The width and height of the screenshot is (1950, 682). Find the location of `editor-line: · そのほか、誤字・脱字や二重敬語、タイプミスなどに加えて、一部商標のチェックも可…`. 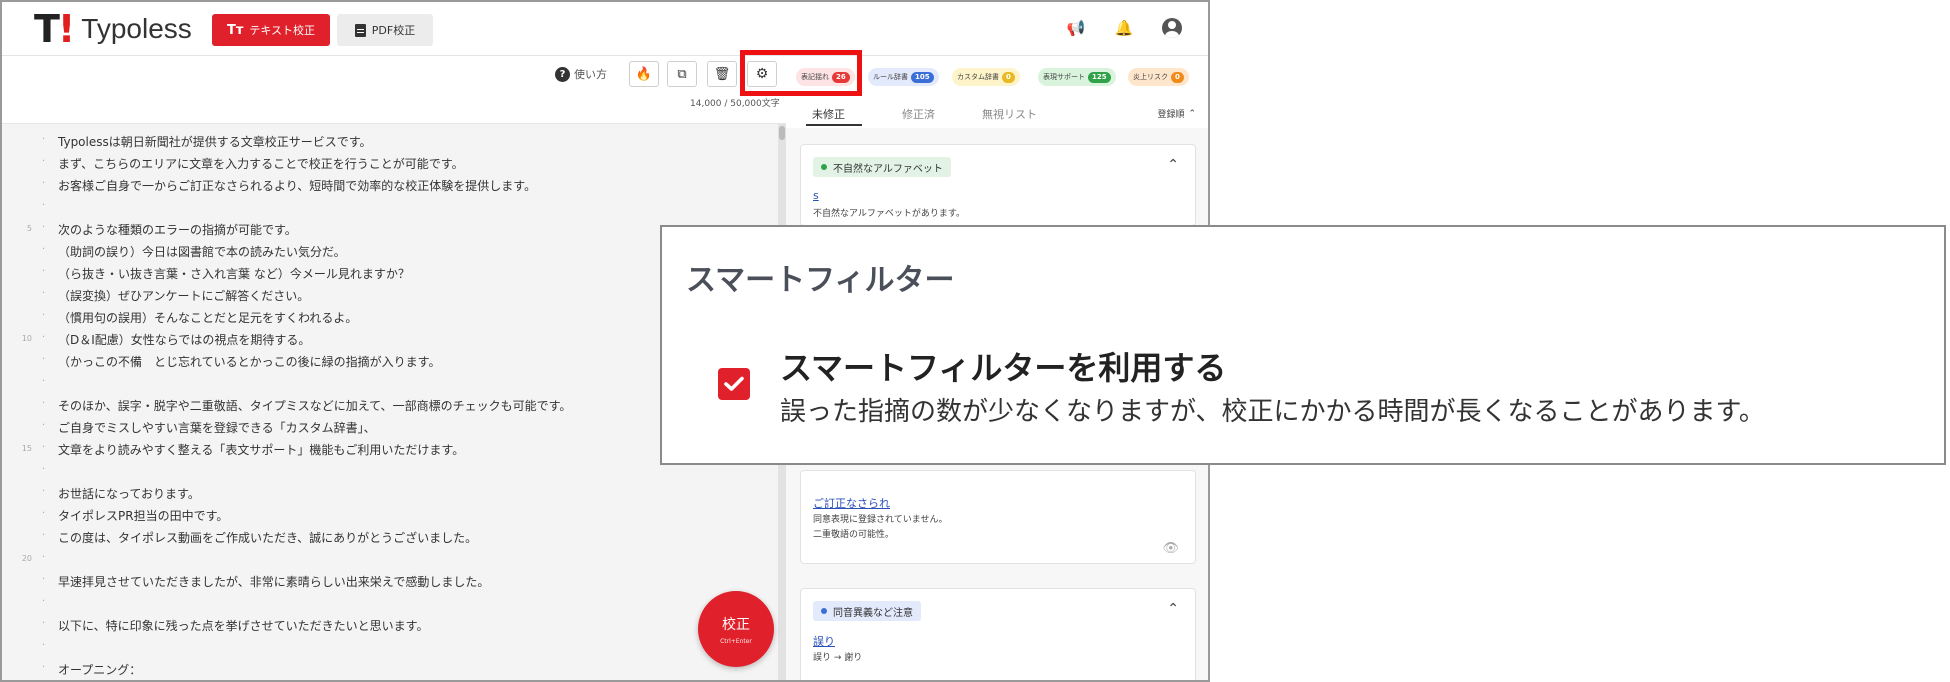

editor-line: · そのほか、誤字・脱字や二重敬語、タイプミスなどに加えて、一部商標のチェックも可… is located at coordinates (387, 407).